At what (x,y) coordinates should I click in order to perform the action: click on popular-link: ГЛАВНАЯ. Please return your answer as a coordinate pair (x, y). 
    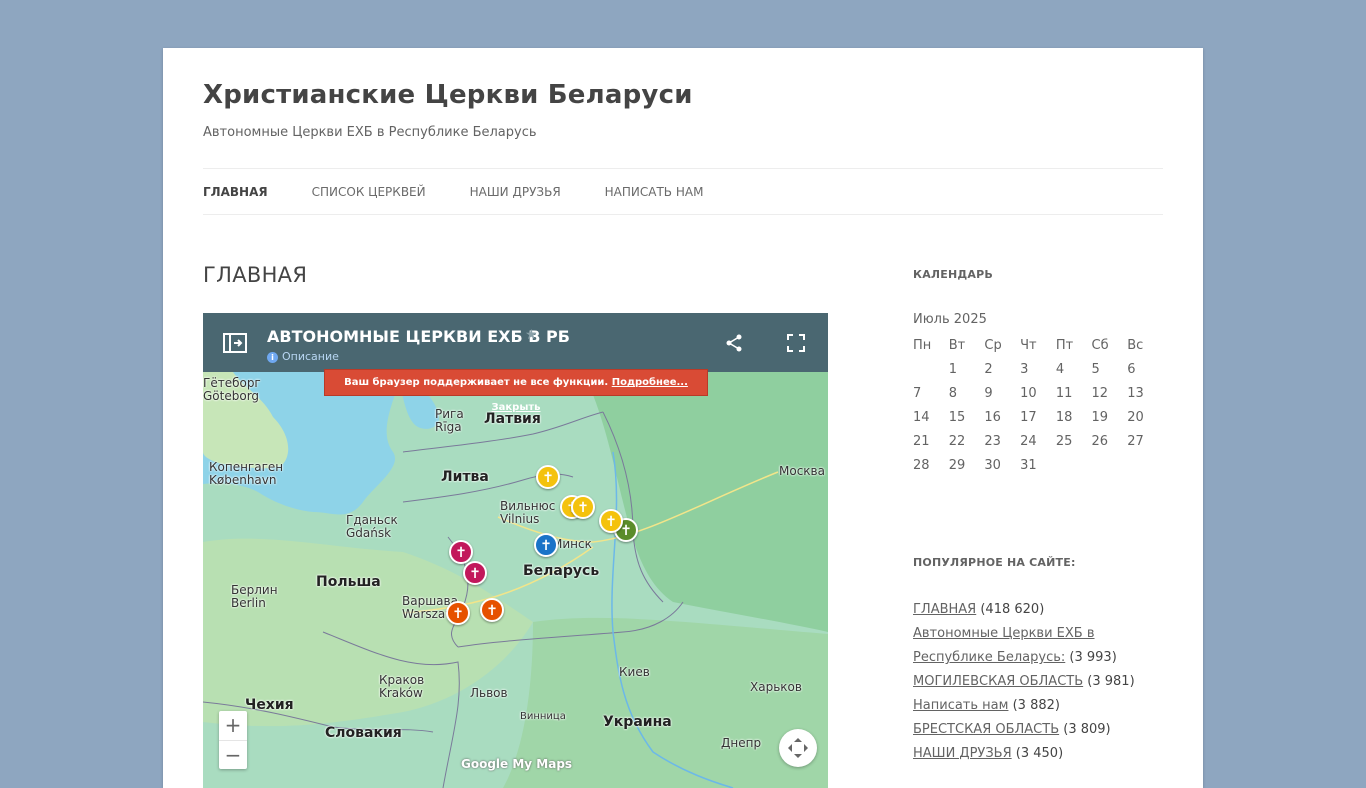
    Looking at the image, I should click on (944, 609).